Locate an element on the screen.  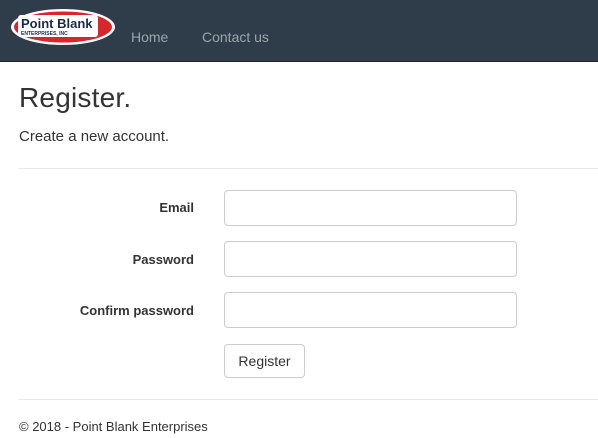
nav-contact-link: Contact us is located at coordinates (235, 37).